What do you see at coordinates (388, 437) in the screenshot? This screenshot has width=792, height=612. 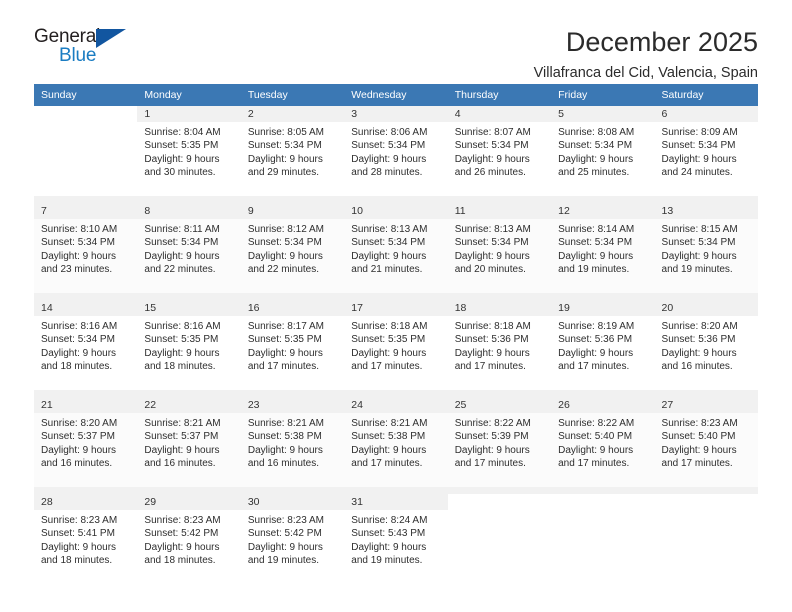 I see `sunset-text: Sunset: 5:38 PM` at bounding box center [388, 437].